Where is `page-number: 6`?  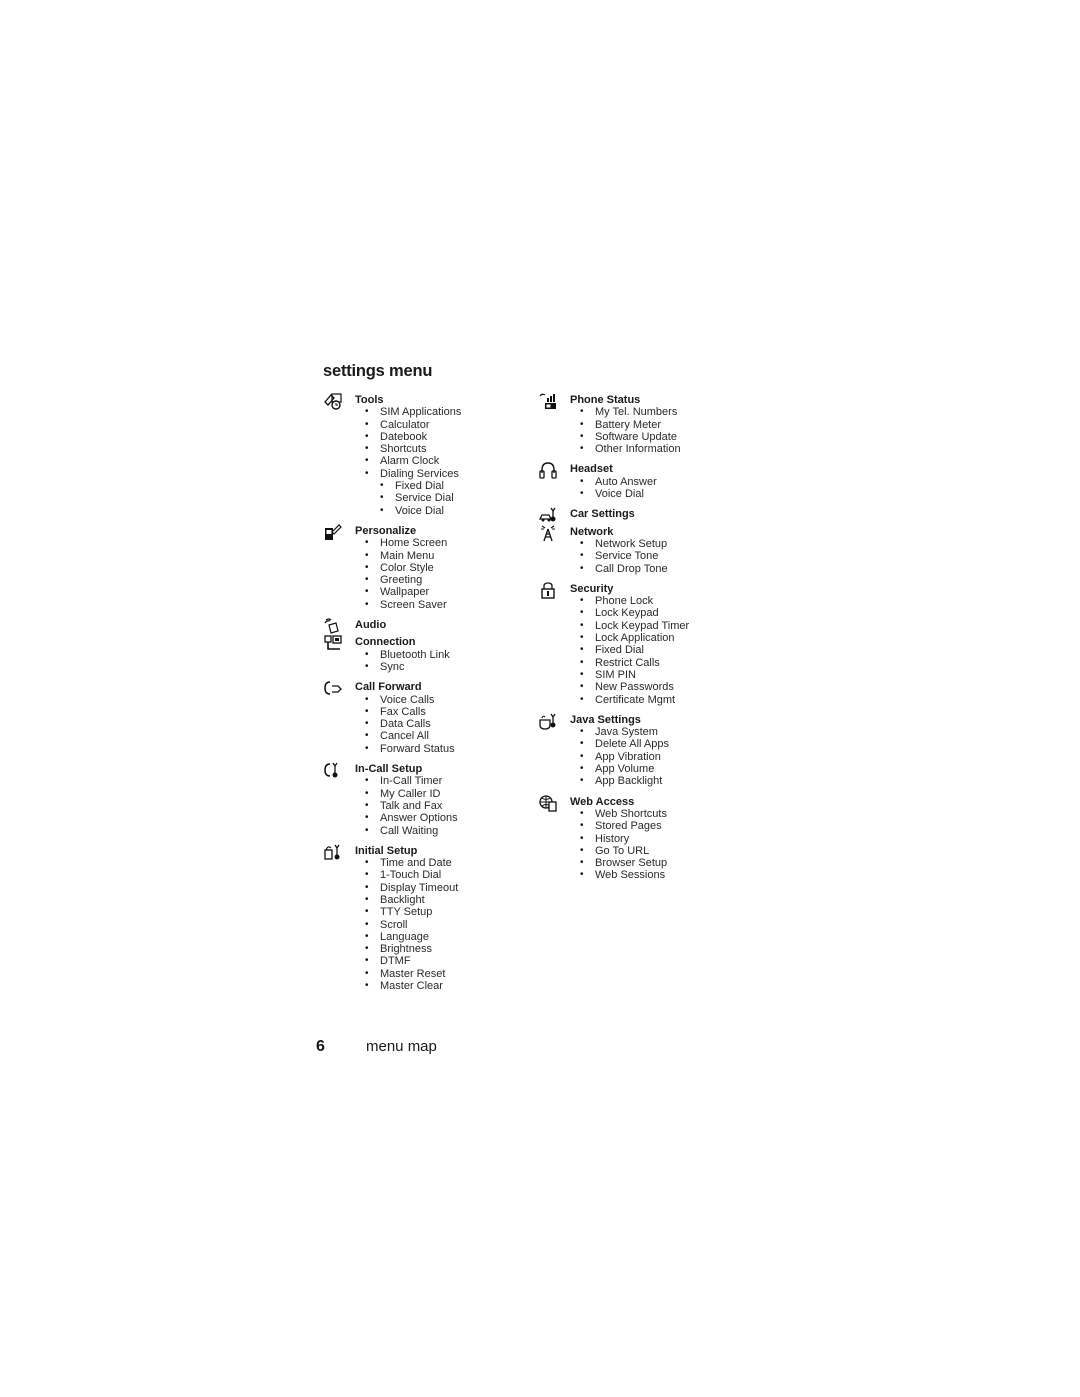 page-number: 6 is located at coordinates (320, 1046).